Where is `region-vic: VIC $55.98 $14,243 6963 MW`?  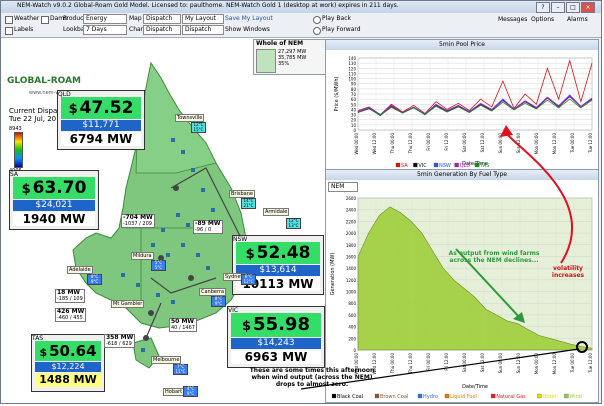
region-vic: VIC $55.98 $14,243 6963 MW is located at coordinates (276, 337).